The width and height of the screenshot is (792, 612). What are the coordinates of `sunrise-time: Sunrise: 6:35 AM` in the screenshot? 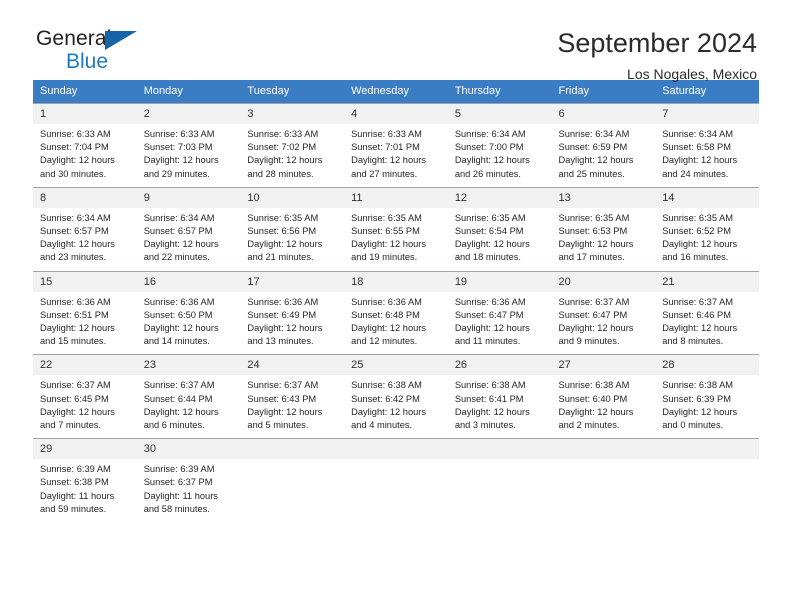 It's located at (594, 217).